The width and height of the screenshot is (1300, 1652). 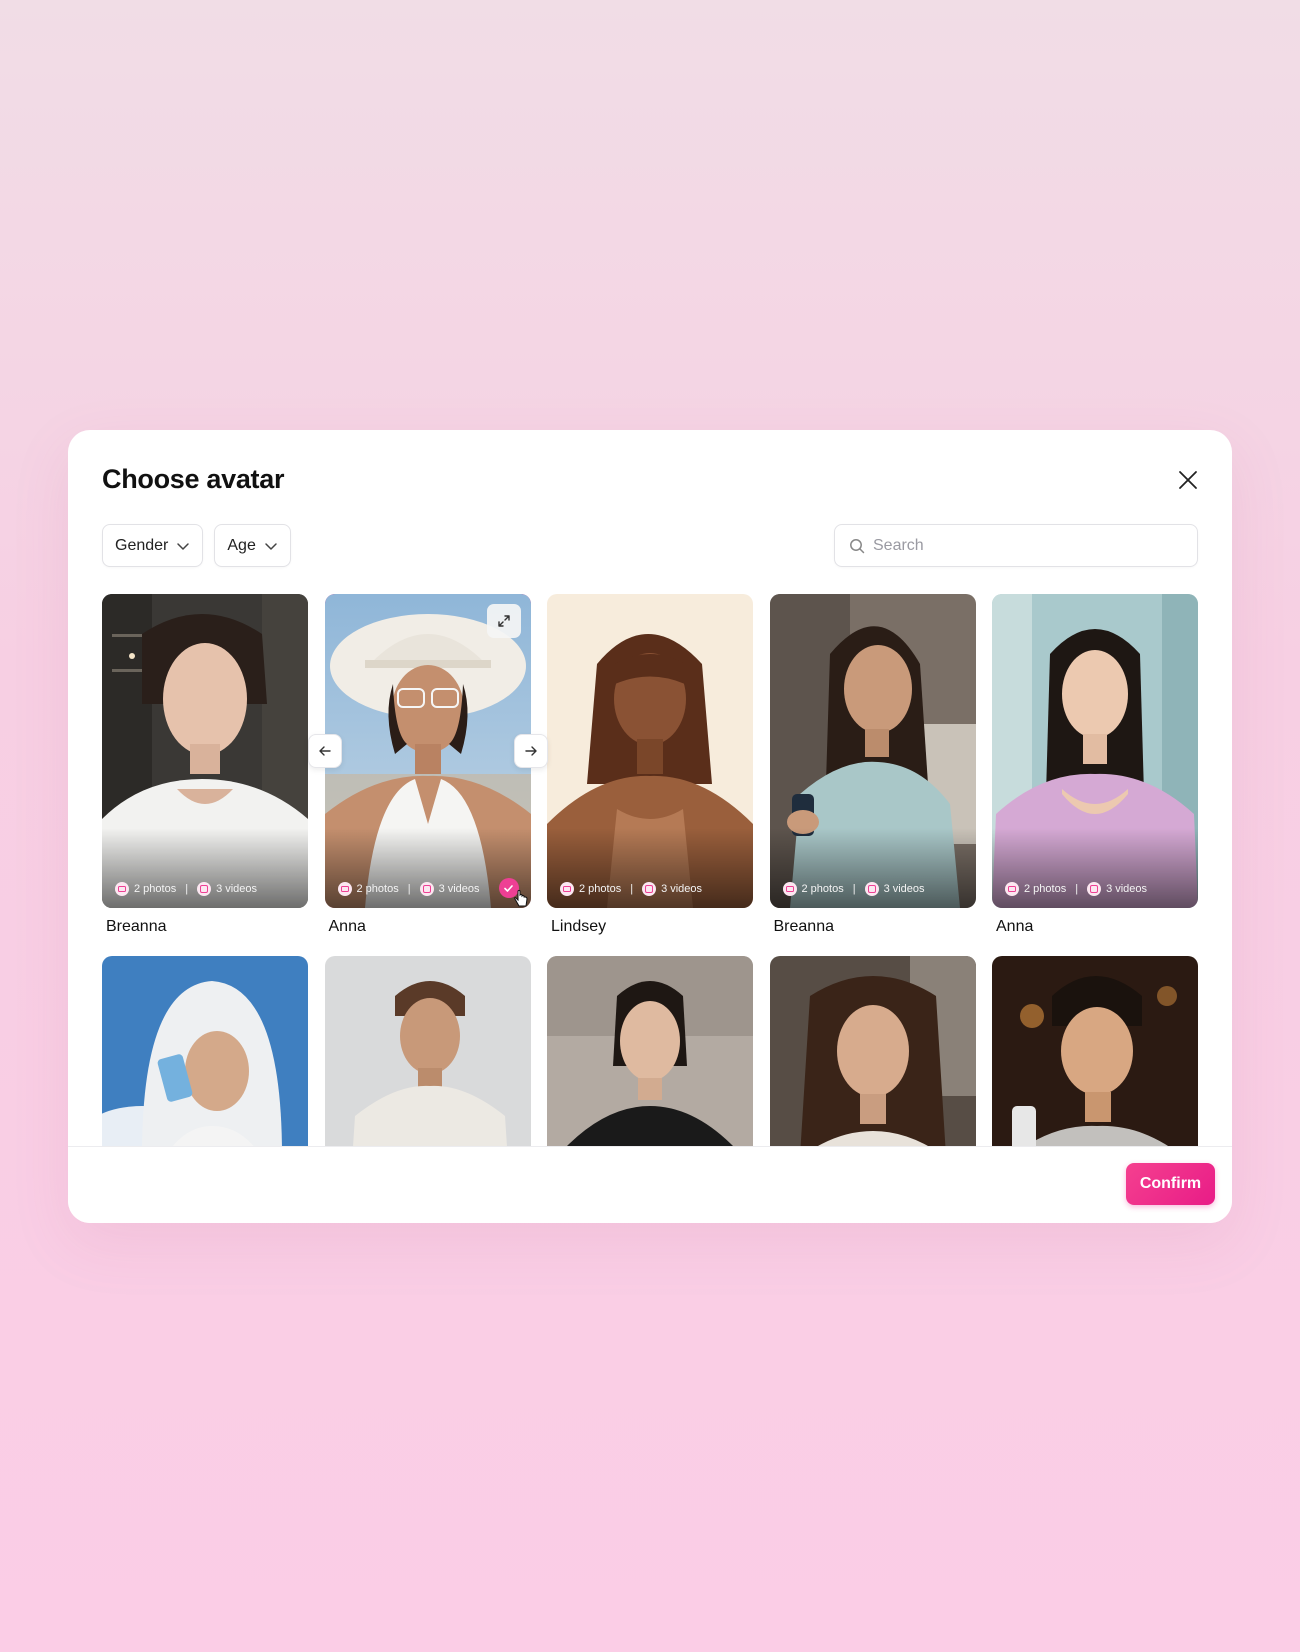 I want to click on expand-button, so click(x=503, y=621).